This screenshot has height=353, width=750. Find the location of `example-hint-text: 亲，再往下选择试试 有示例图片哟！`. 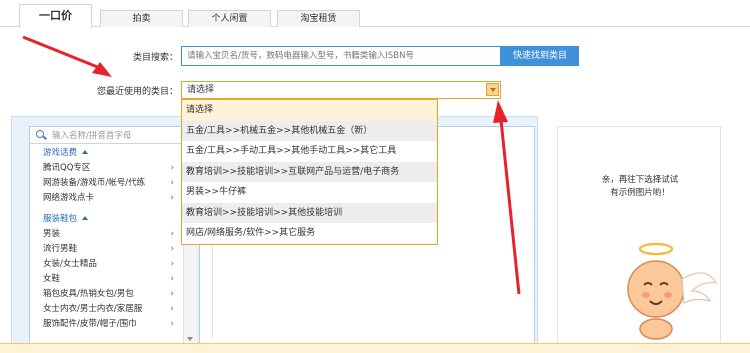

example-hint-text: 亲，再往下选择试试 有示例图片哟！ is located at coordinates (640, 186).